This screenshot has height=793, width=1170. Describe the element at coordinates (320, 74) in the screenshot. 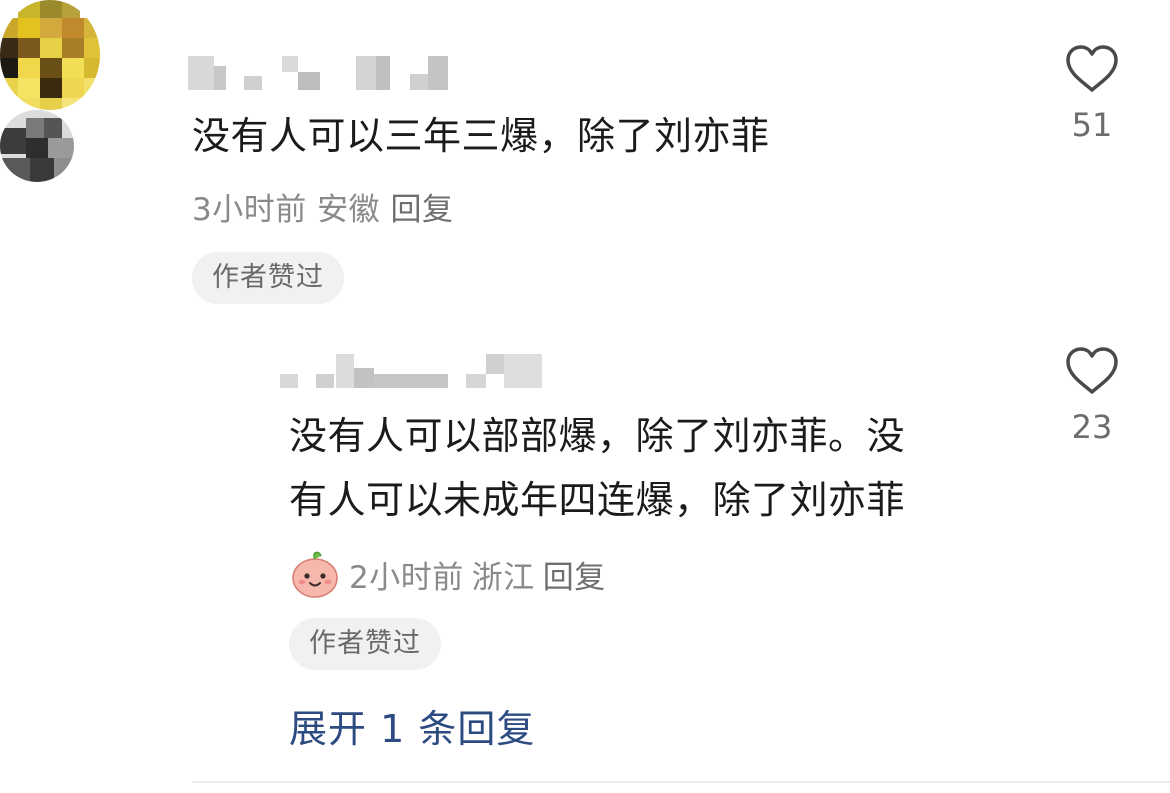

I see `commenter-username-blurred` at that location.